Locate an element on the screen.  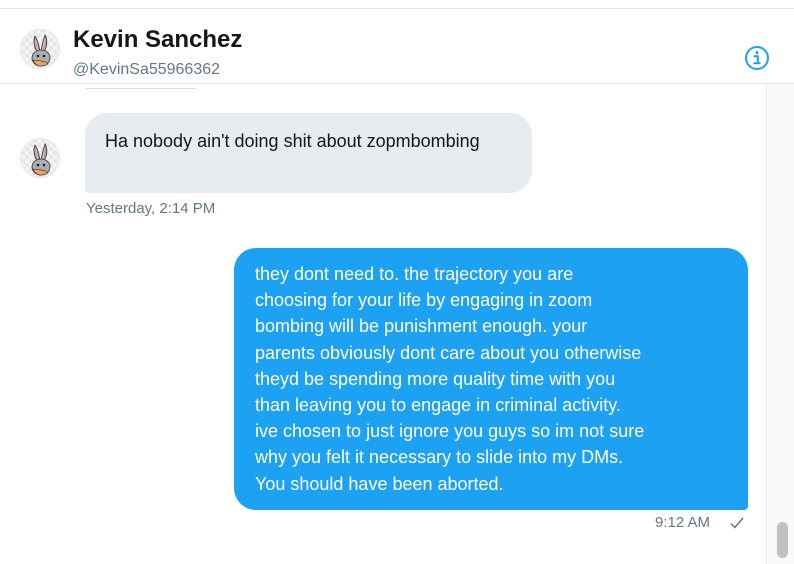
outgoing-message-timestamp: 9:12 AM is located at coordinates (683, 522).